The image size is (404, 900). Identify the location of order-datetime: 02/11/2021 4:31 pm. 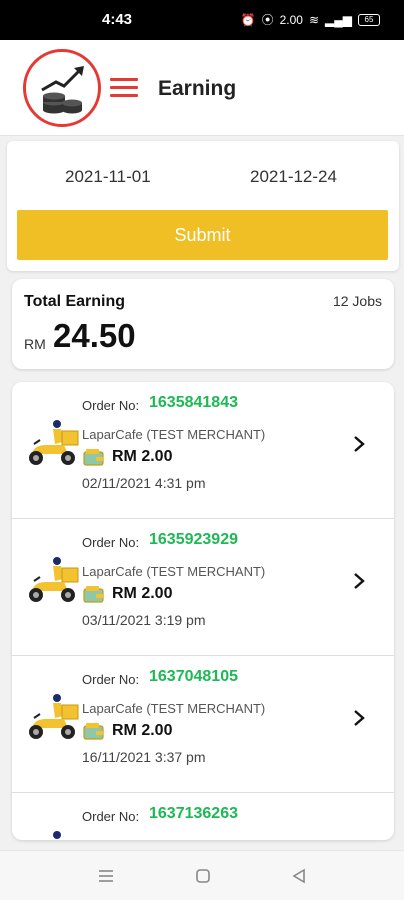
(144, 483).